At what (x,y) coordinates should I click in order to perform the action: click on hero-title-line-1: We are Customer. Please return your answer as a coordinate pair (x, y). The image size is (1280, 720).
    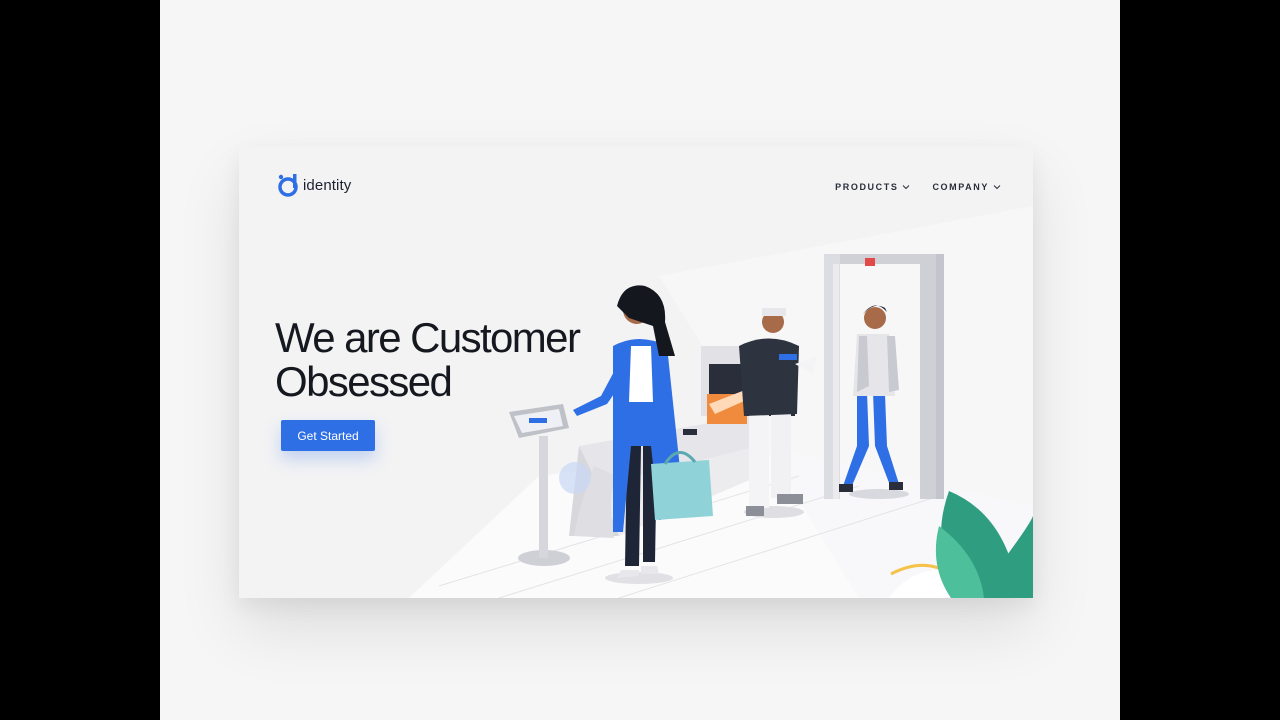
    Looking at the image, I should click on (428, 337).